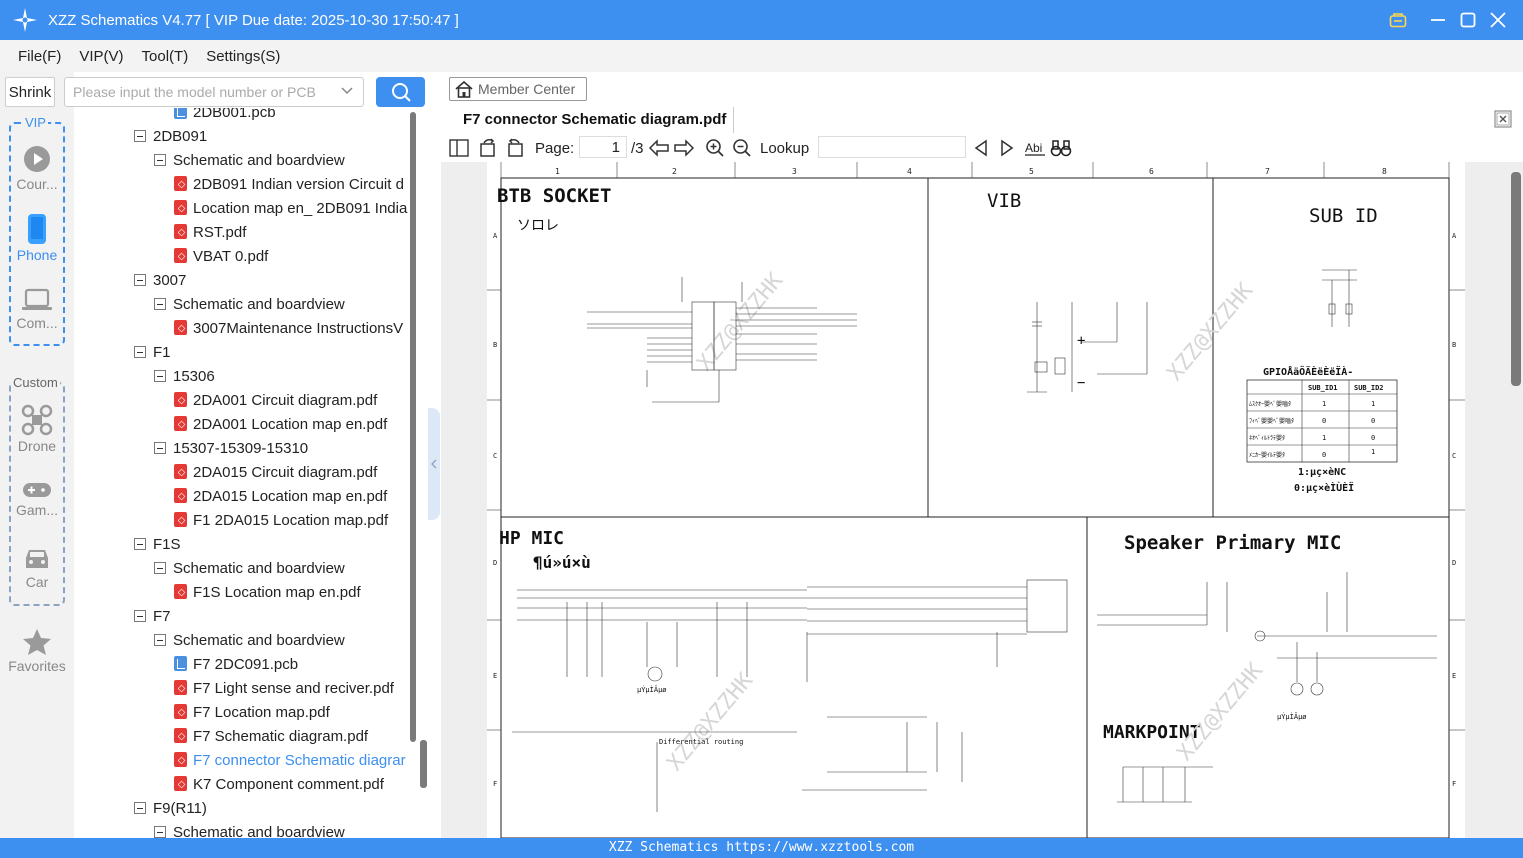  Describe the element at coordinates (488, 148) in the screenshot. I see `rotate-left-icon` at that location.